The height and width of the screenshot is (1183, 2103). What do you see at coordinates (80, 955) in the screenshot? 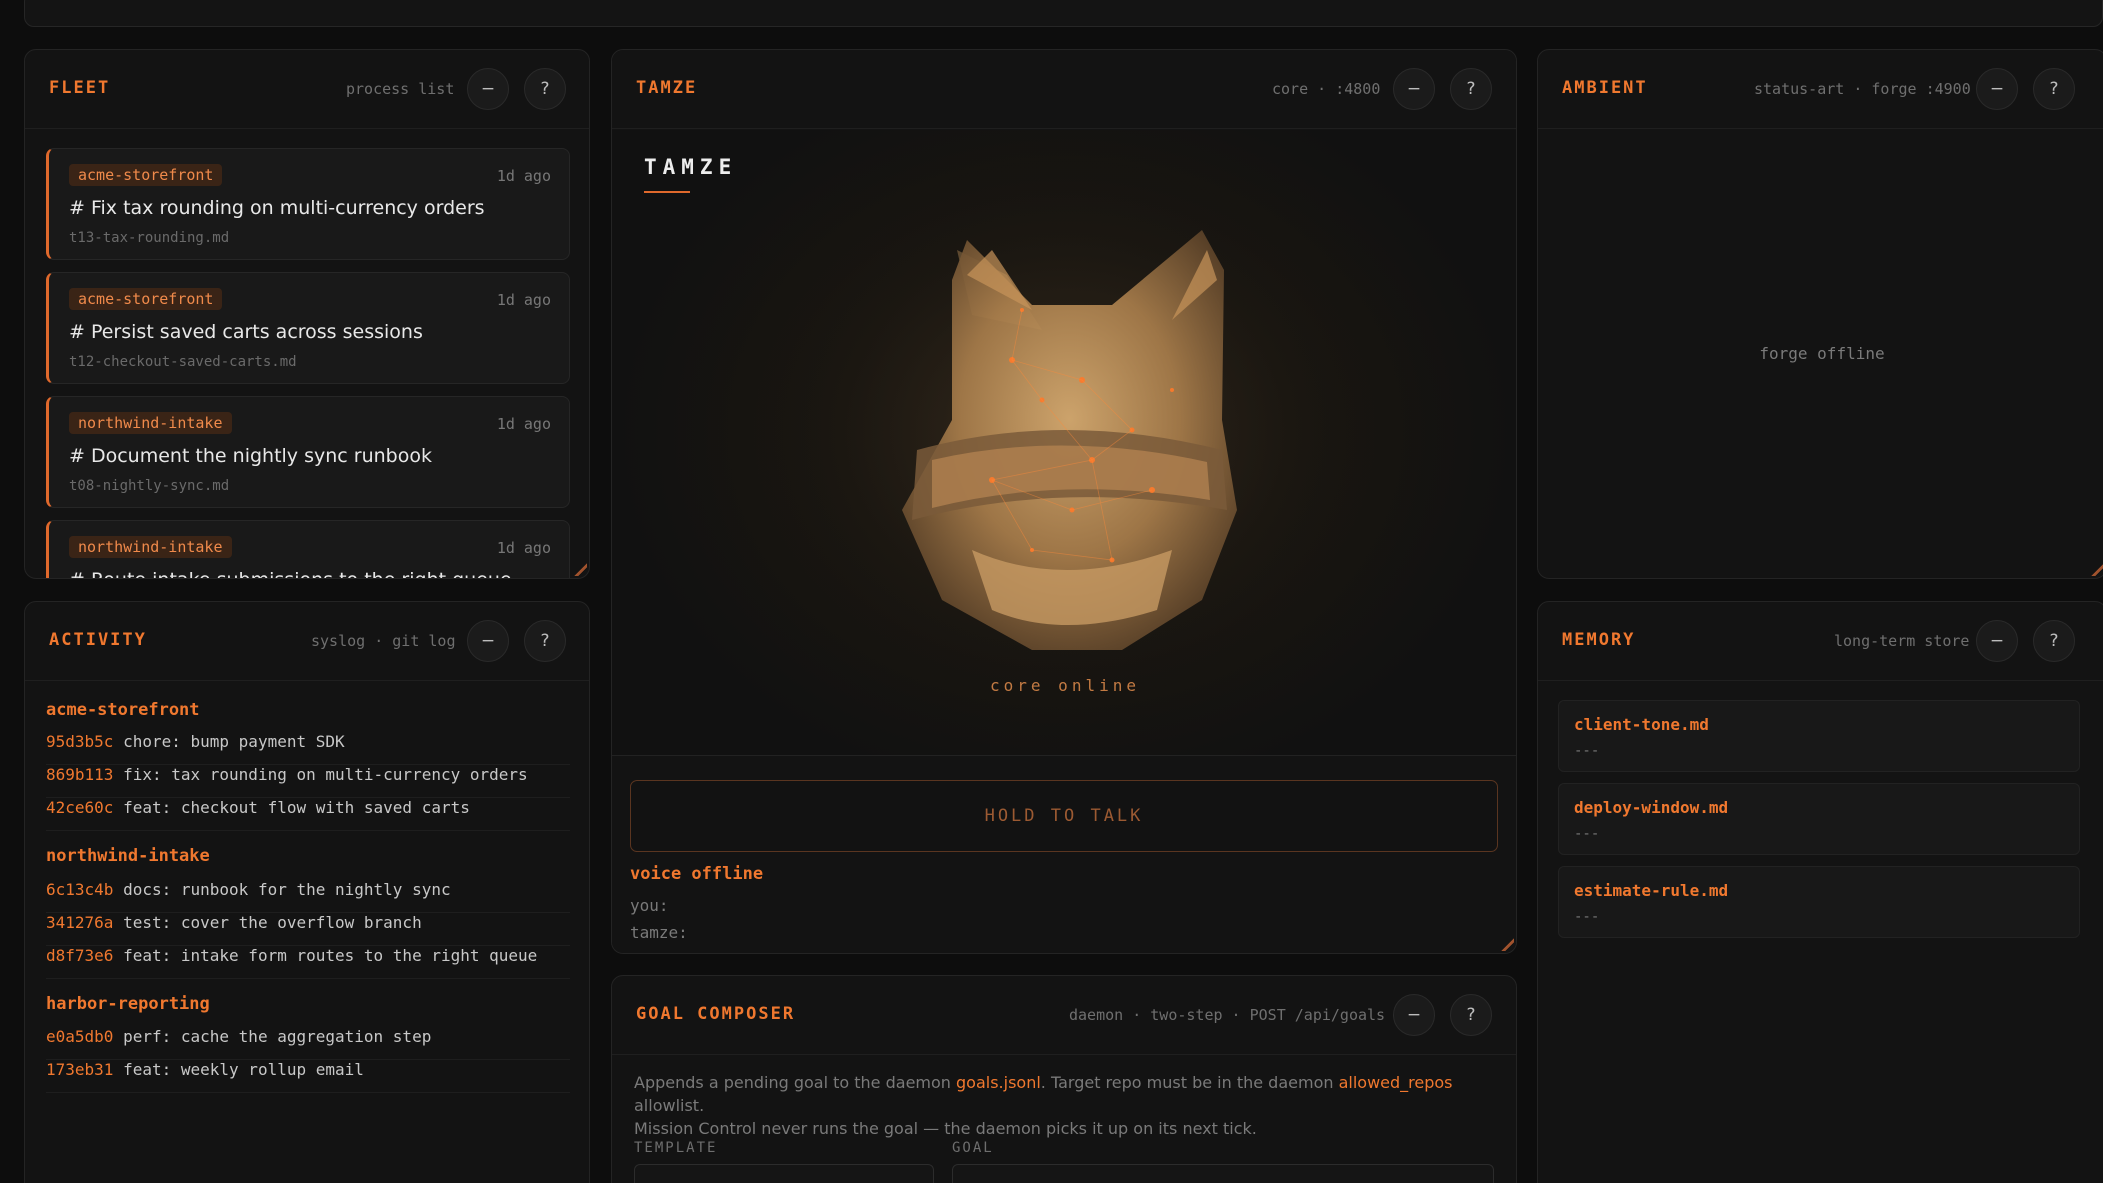
I see `commit-hash: d8f73e6` at bounding box center [80, 955].